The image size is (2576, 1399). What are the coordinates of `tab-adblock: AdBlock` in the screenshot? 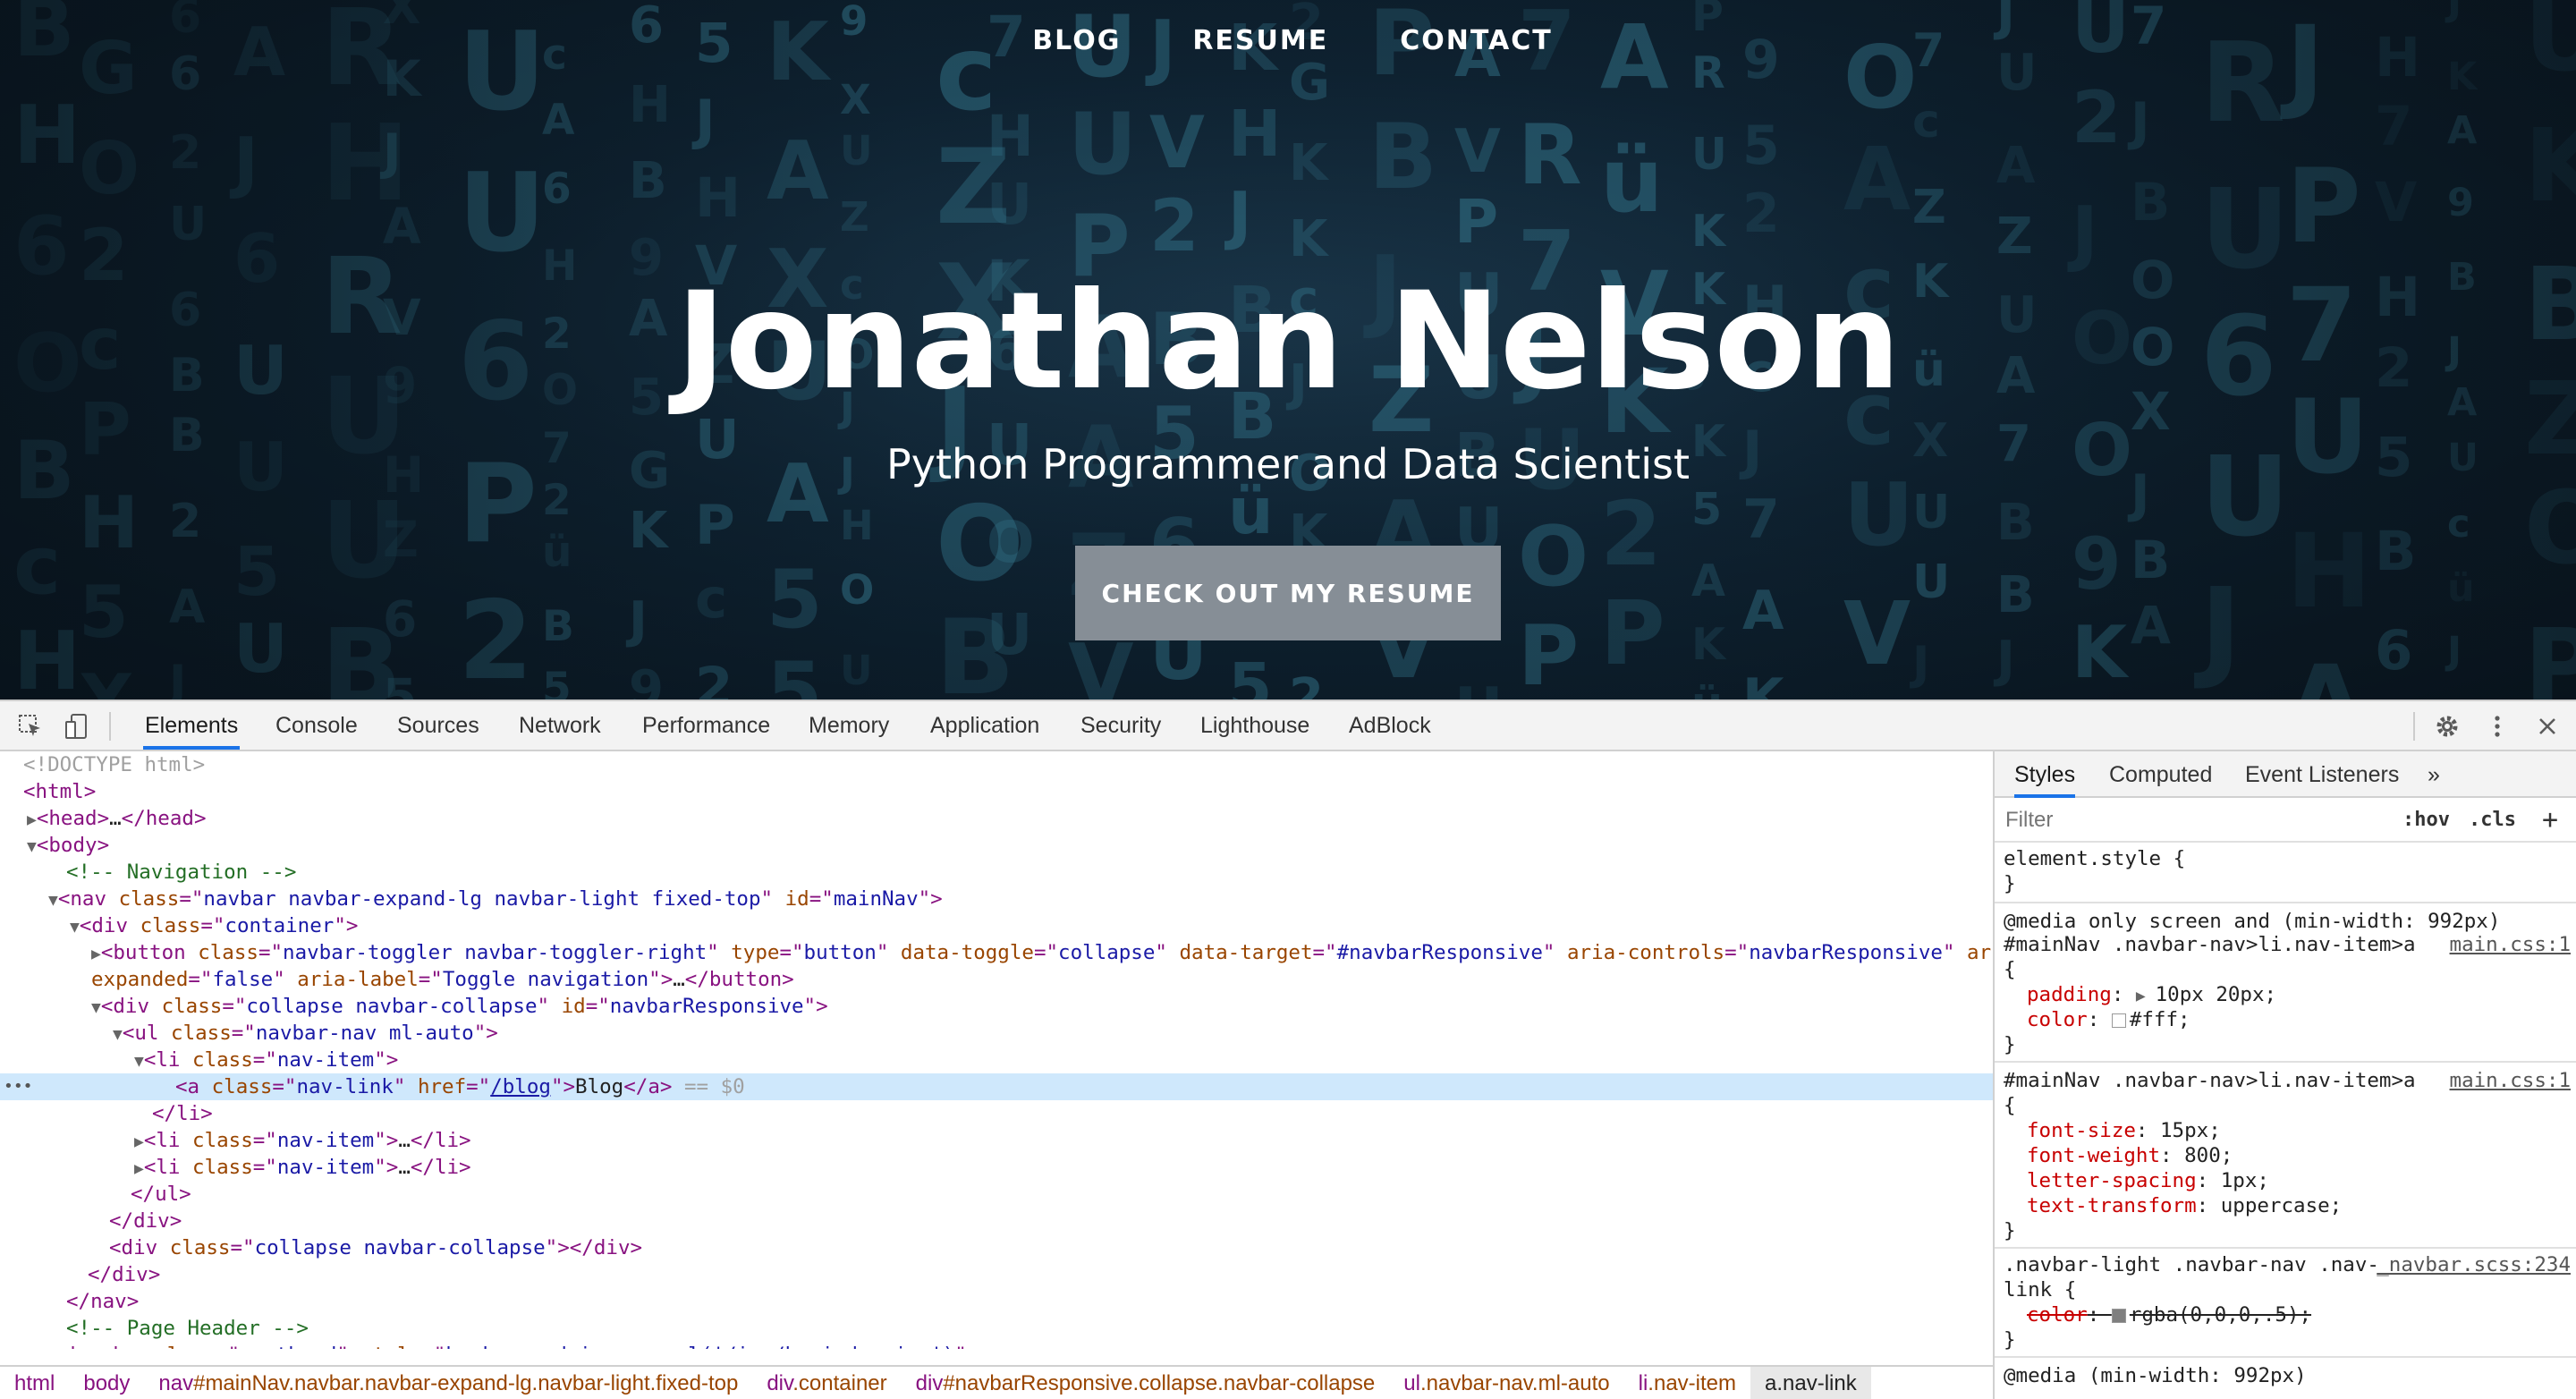 It's located at (1390, 725).